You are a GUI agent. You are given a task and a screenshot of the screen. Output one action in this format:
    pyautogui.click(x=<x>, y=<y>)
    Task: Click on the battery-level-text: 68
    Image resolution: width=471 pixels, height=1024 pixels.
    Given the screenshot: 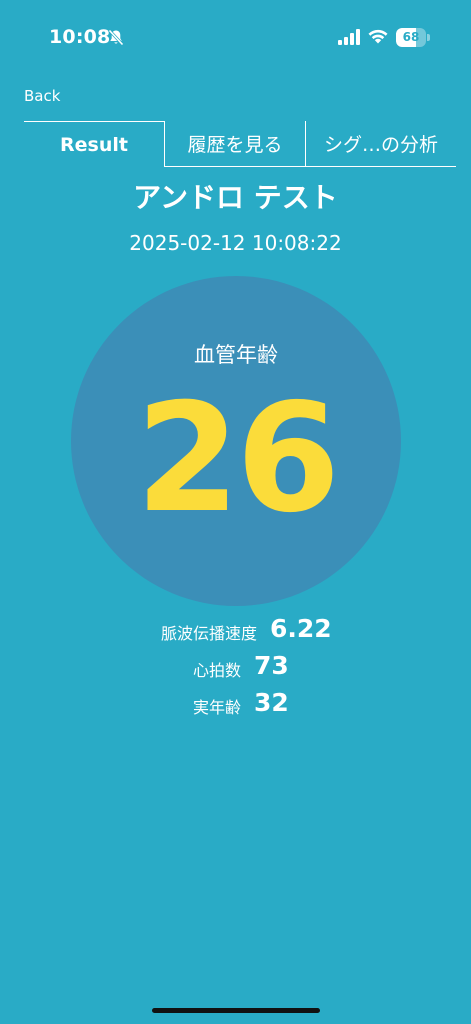 What is the action you would take?
    pyautogui.click(x=411, y=37)
    